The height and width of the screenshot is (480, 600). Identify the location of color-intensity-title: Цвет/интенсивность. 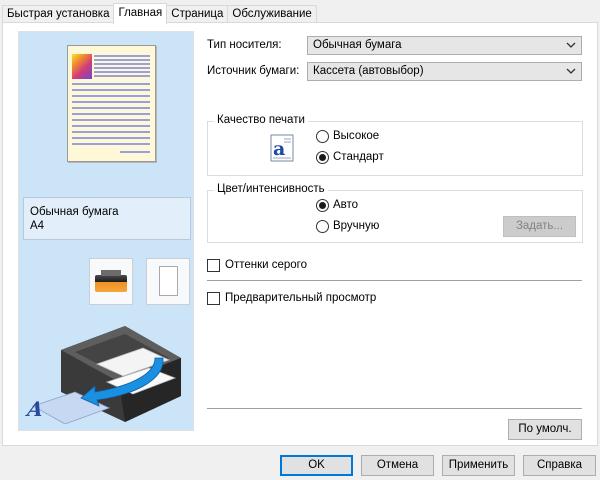
(271, 189).